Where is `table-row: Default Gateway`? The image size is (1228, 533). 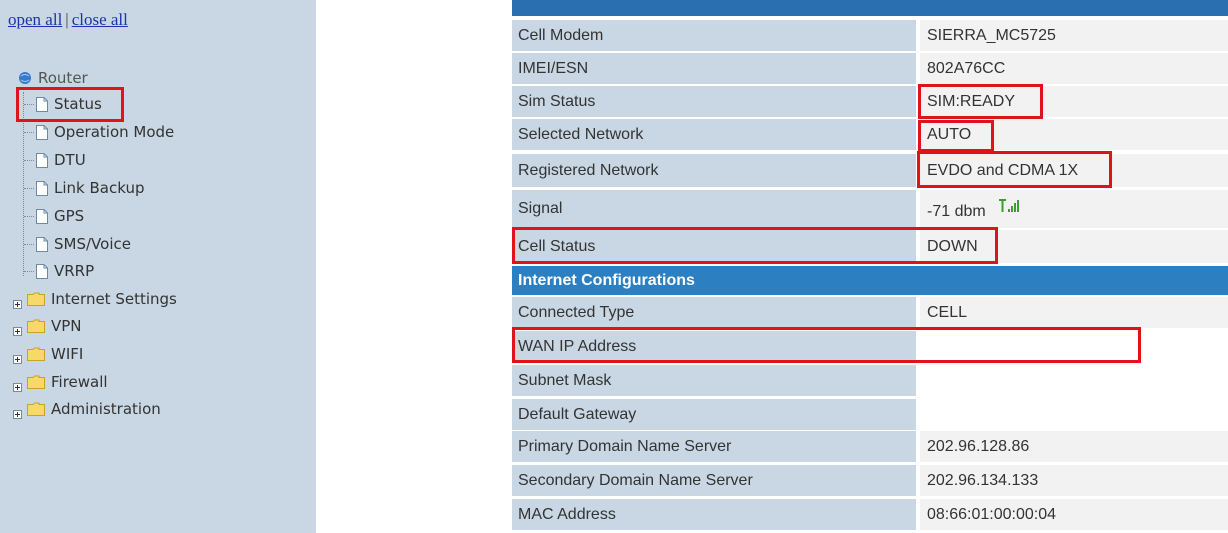
table-row: Default Gateway is located at coordinates (870, 415).